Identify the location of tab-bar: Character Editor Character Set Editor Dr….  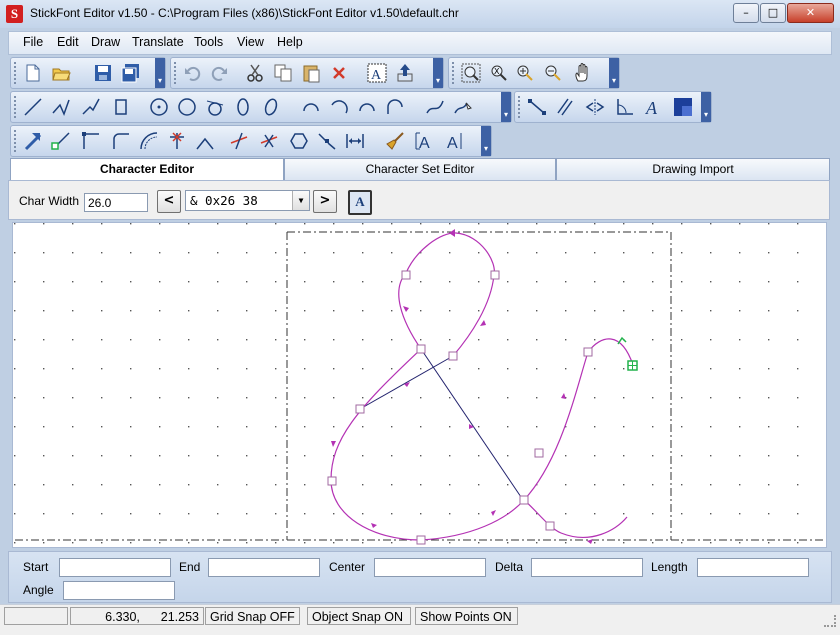
(419, 170).